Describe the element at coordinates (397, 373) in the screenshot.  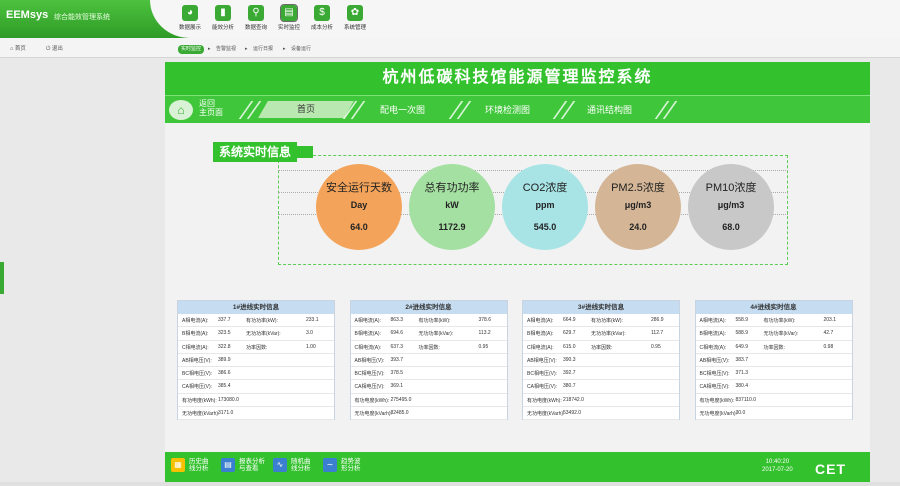
I see `cell-value: 378.5` at that location.